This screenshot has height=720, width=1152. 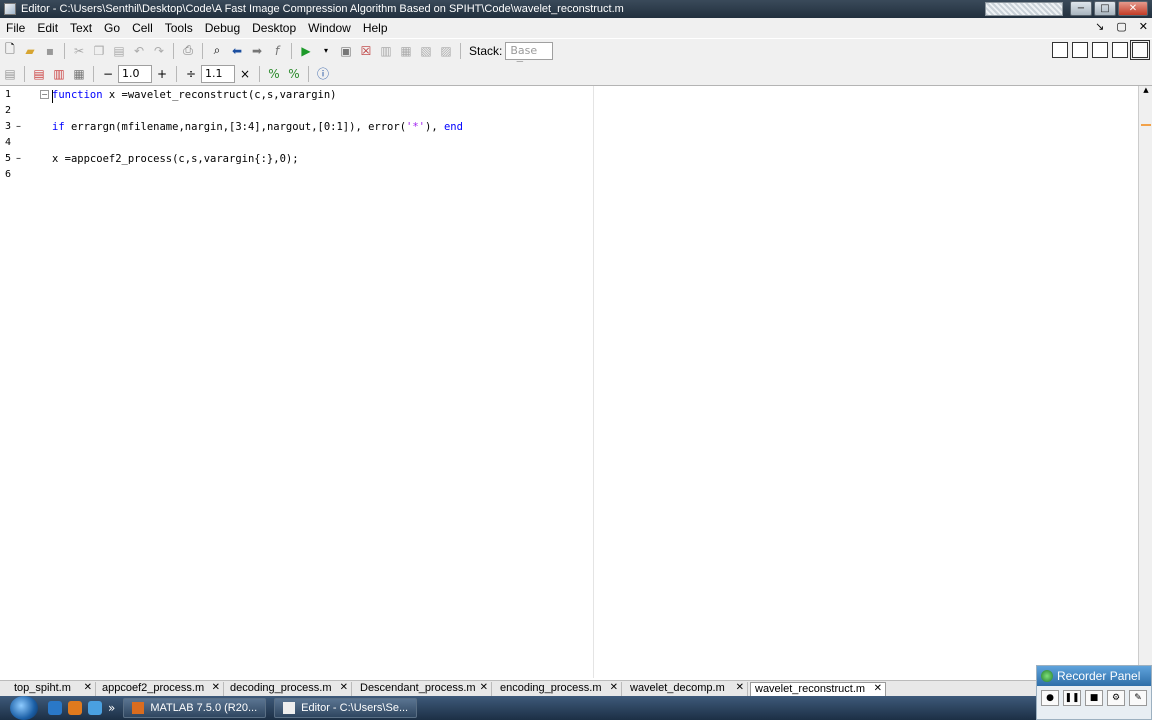 What do you see at coordinates (1146, 125) in the screenshot?
I see `mlint-warning-marker` at bounding box center [1146, 125].